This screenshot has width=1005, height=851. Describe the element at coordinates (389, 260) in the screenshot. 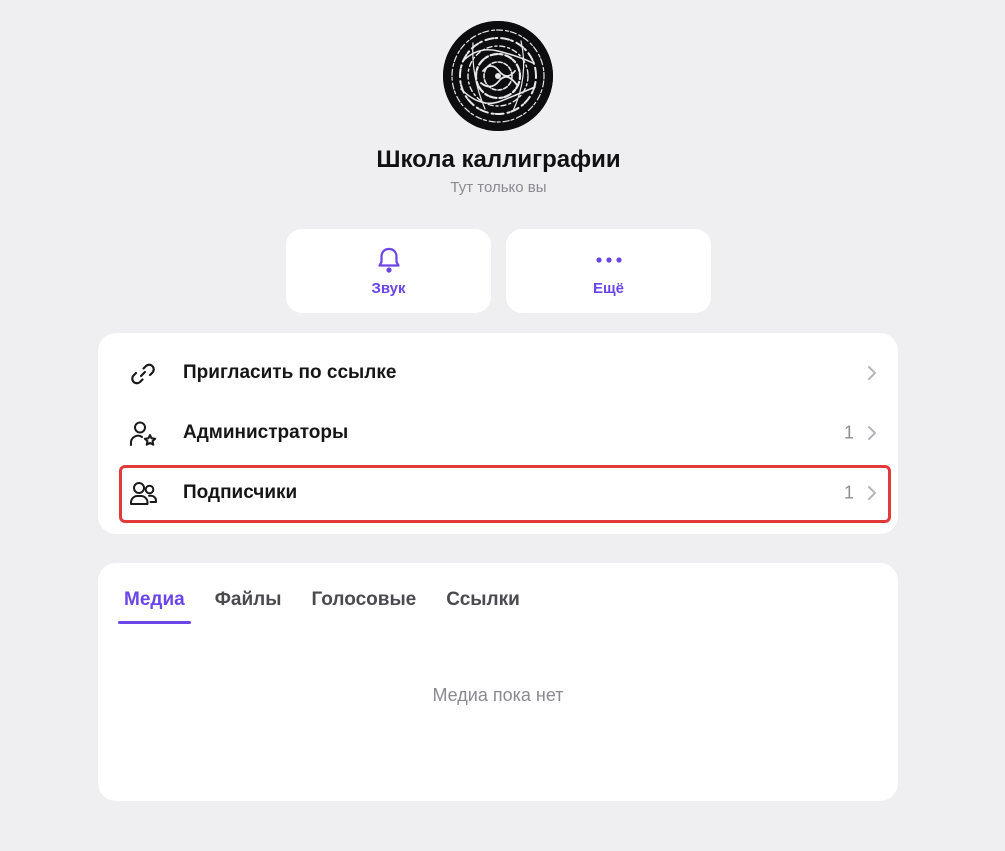

I see `bell-icon` at that location.